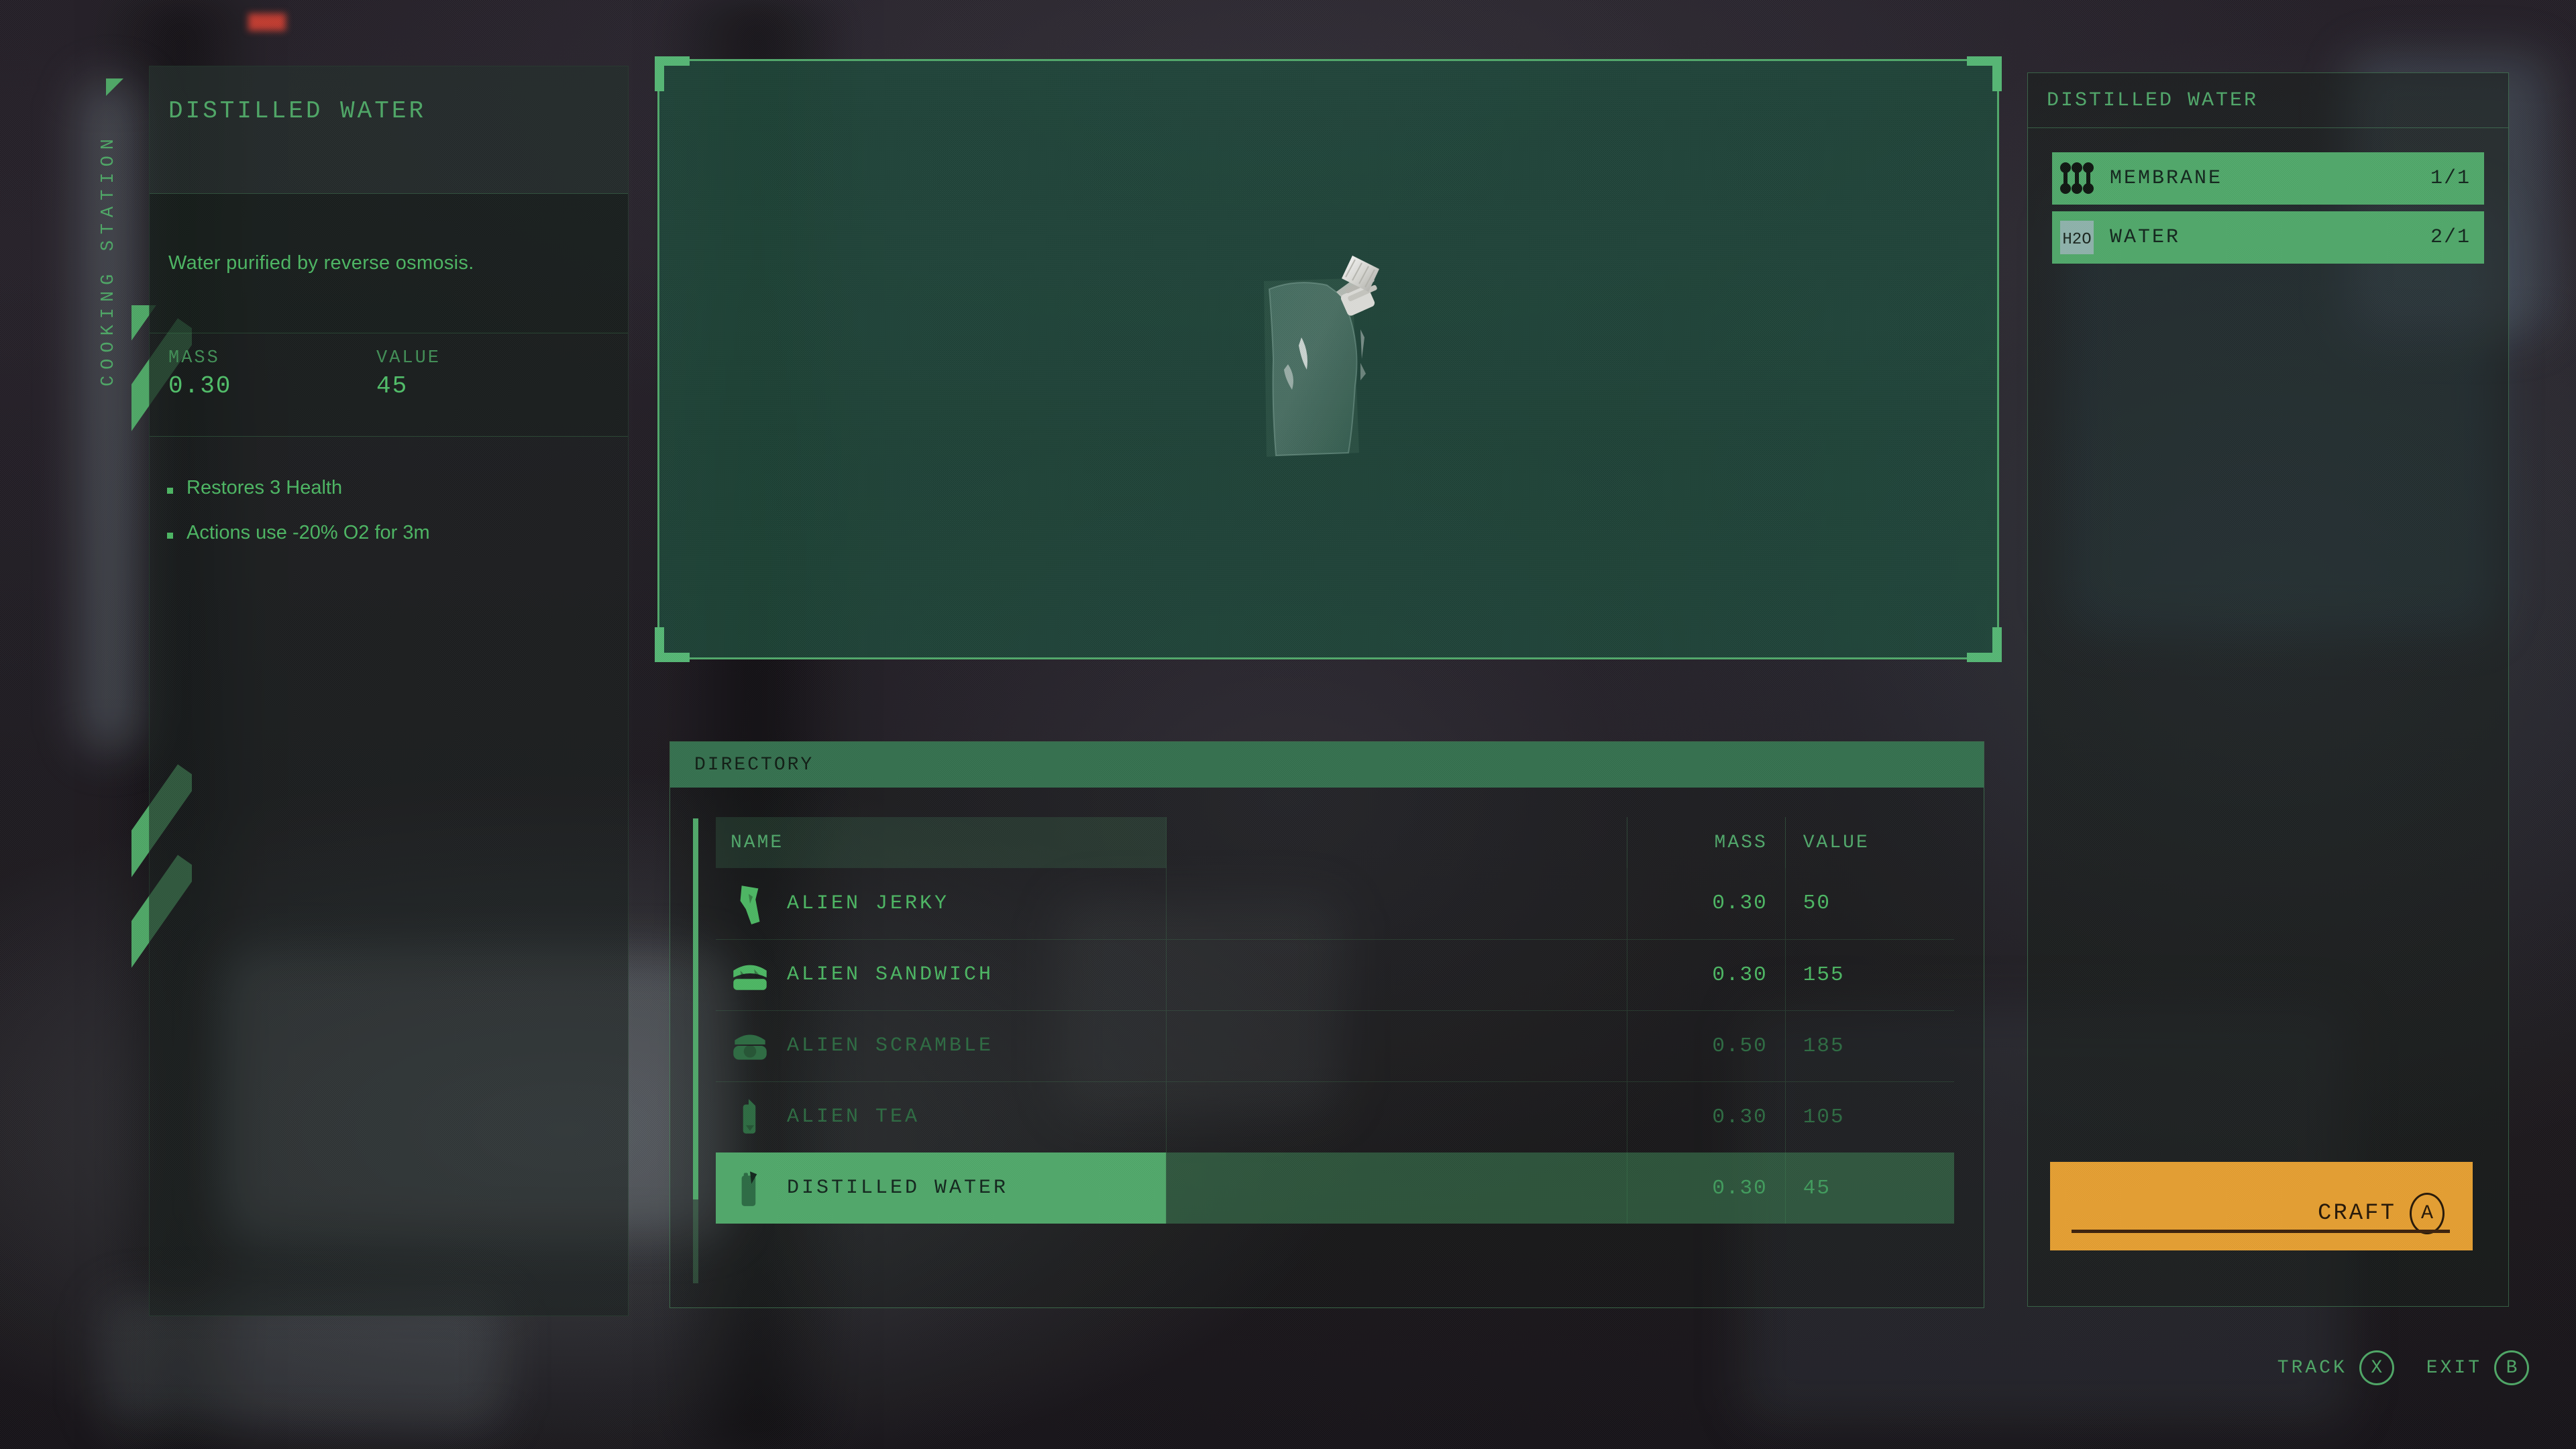  I want to click on preview-corner-top-left, so click(672, 73).